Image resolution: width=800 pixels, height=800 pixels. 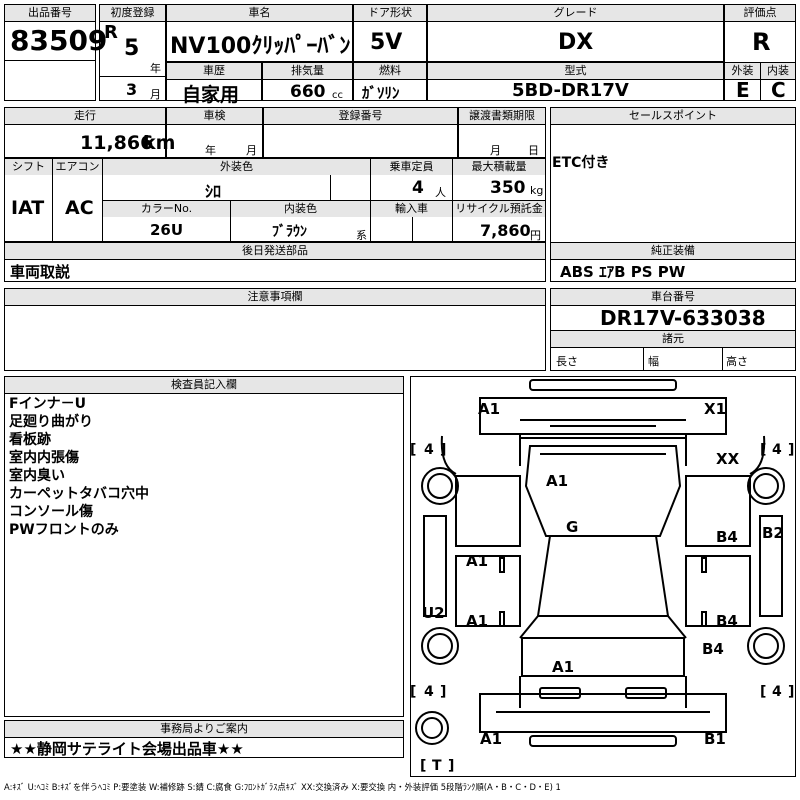 I want to click on year-unit: 年, so click(x=155, y=68).